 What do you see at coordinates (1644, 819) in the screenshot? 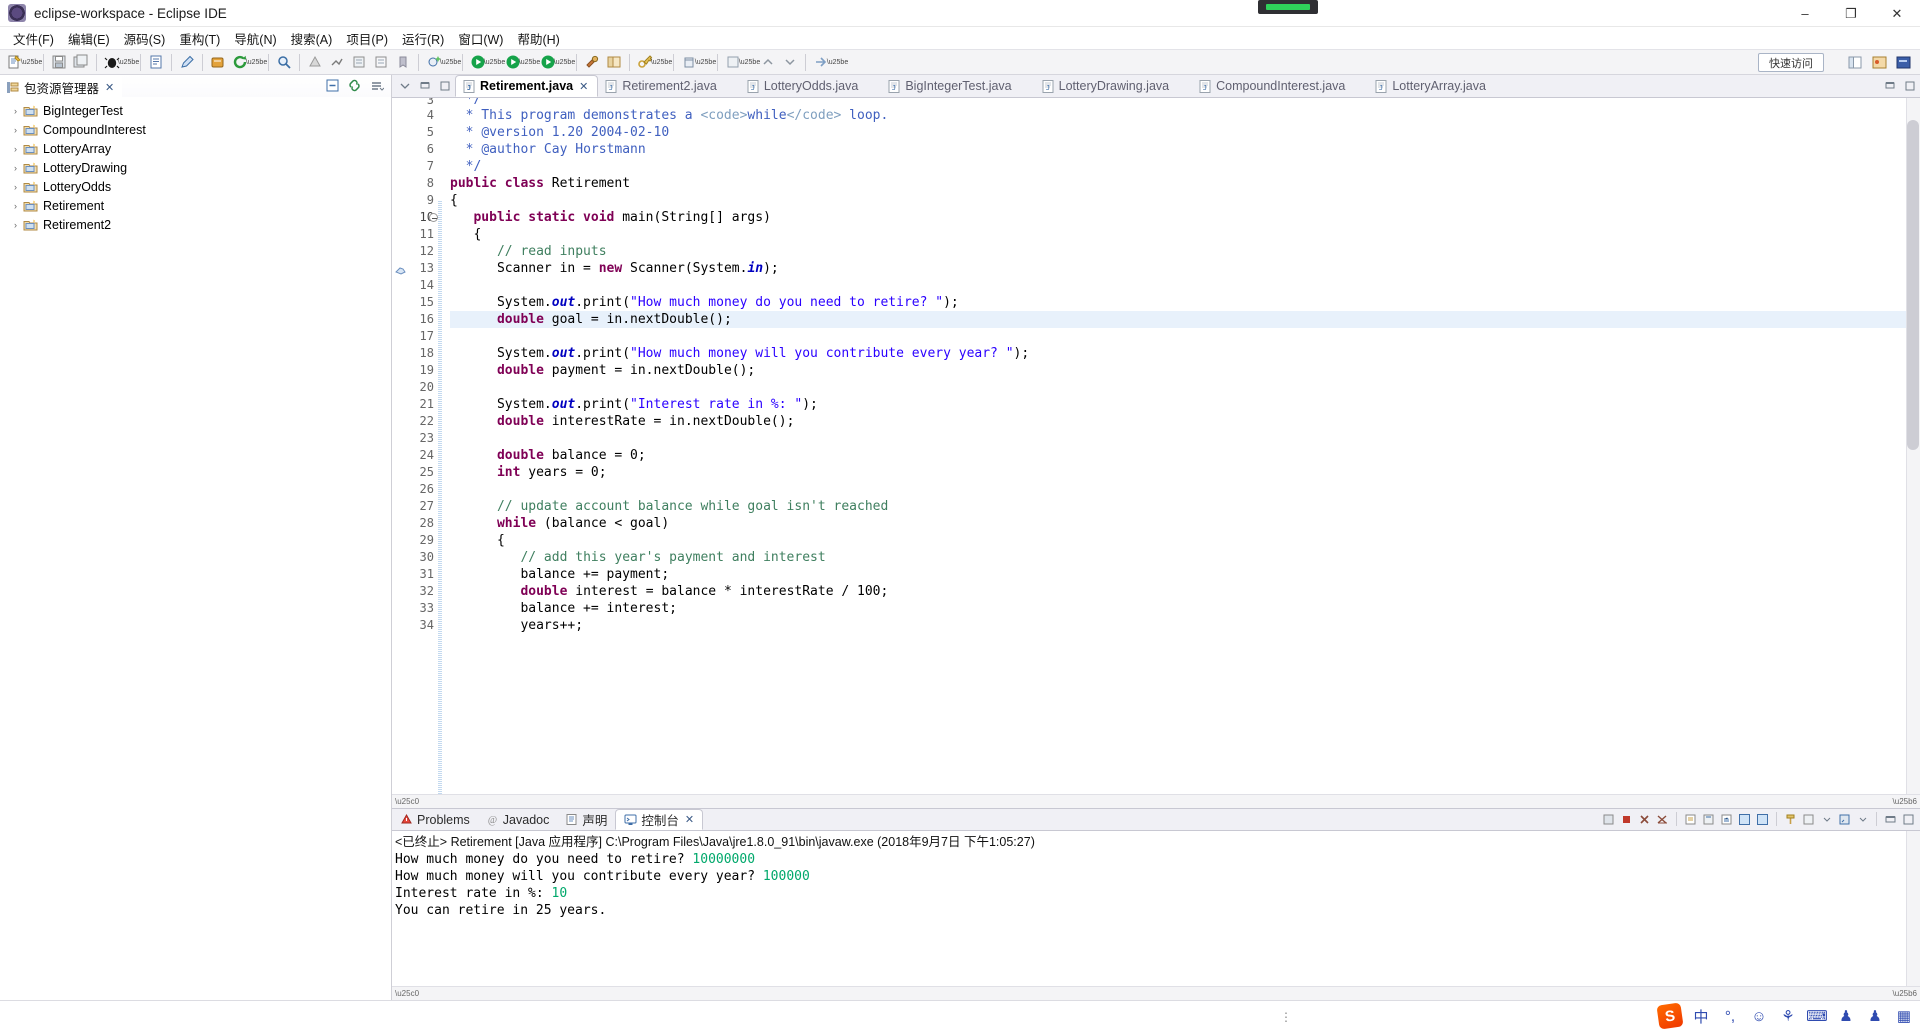
I see `remove-launch-icon` at bounding box center [1644, 819].